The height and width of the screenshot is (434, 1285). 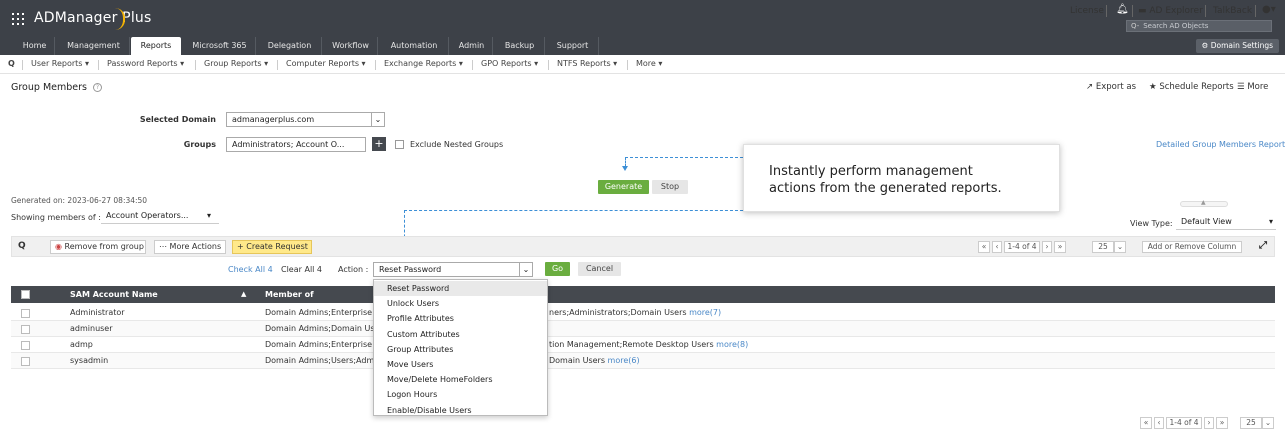 I want to click on sam-cell: Administrator, so click(x=97, y=312).